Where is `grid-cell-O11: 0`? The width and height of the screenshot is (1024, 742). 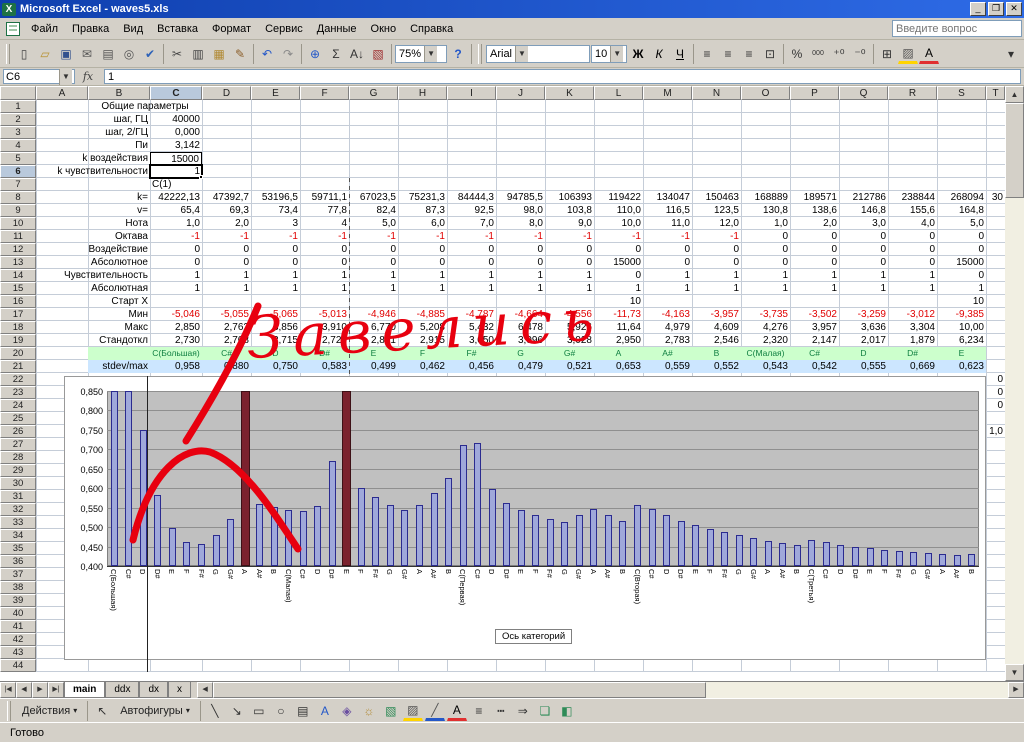
grid-cell-O11: 0 is located at coordinates (765, 236).